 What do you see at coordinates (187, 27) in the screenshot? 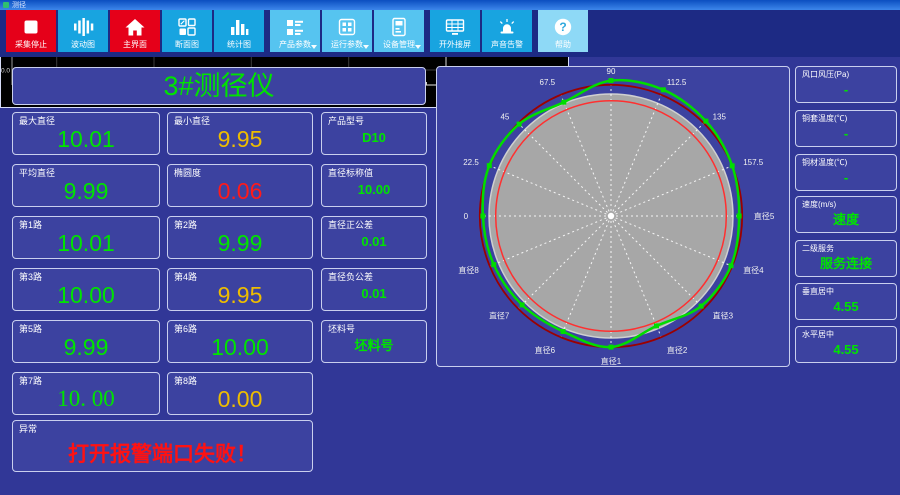
I see `section-icon` at bounding box center [187, 27].